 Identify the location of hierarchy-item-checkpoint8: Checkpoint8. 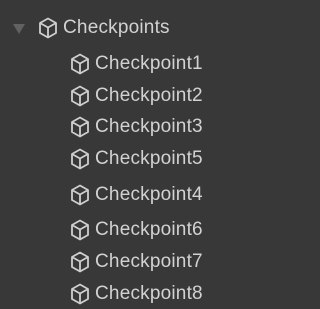
(141, 294).